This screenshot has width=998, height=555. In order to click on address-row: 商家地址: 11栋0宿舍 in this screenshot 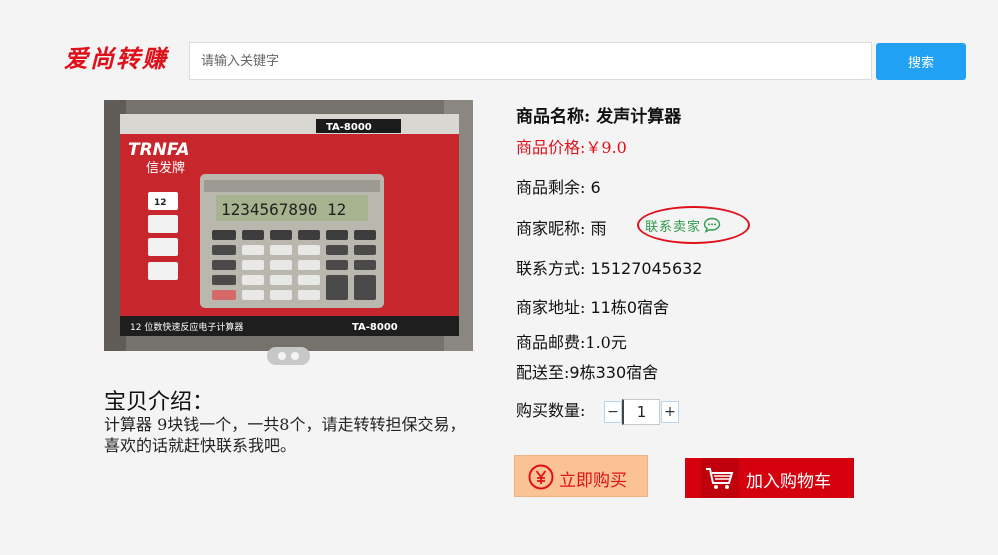, I will do `click(592, 306)`.